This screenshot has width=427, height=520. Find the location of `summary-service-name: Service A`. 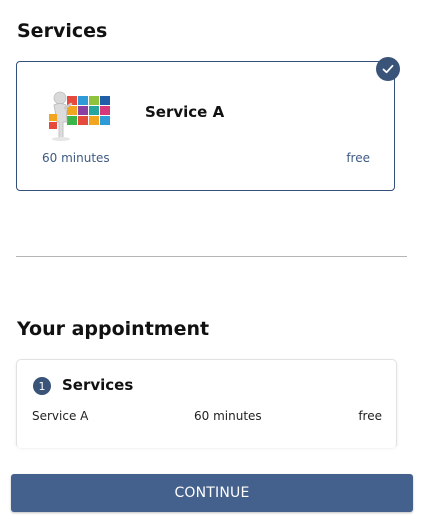

summary-service-name: Service A is located at coordinates (60, 416).